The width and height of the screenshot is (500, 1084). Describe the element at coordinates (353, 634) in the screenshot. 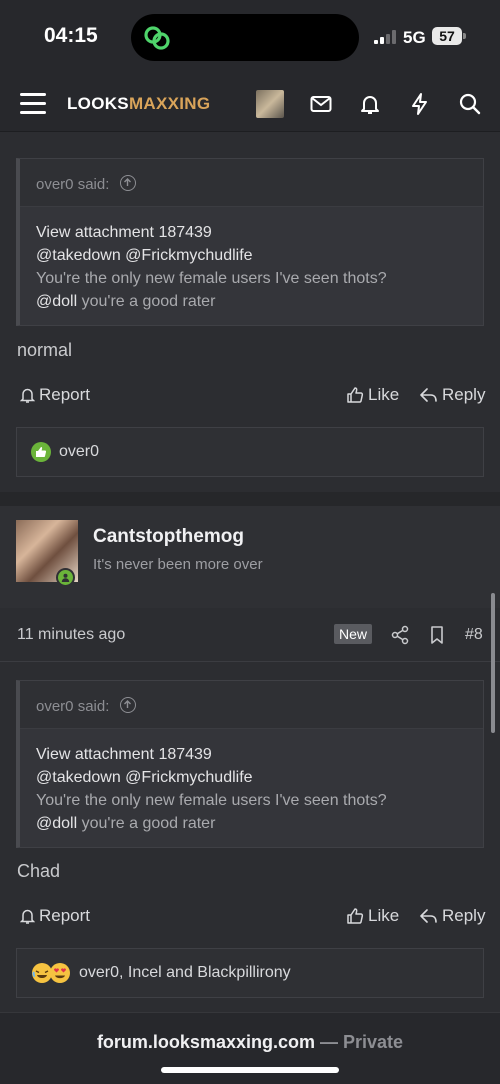

I see `new-badge: New` at that location.